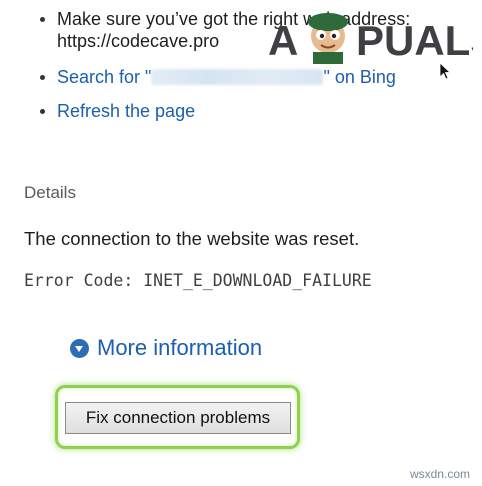 Image resolution: width=482 pixels, height=486 pixels. What do you see at coordinates (359, 77) in the screenshot?
I see `search-suffix-link: " on Bing` at bounding box center [359, 77].